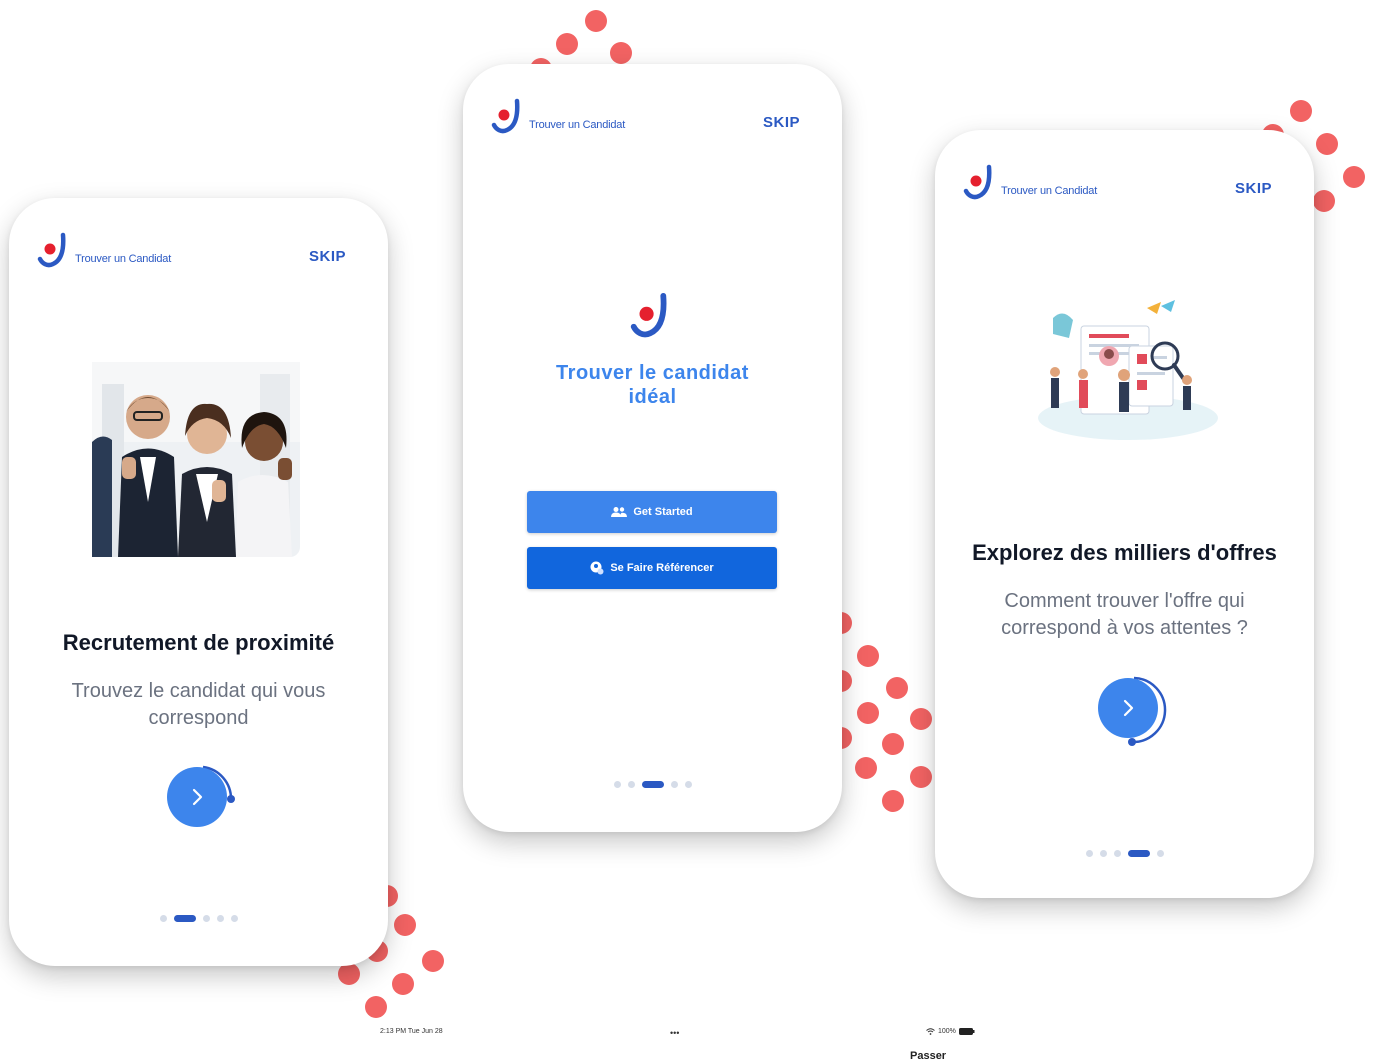 This screenshot has height=1062, width=1375. Describe the element at coordinates (652, 385) in the screenshot. I see `welcome-title: Trouver le candidat idéal` at that location.